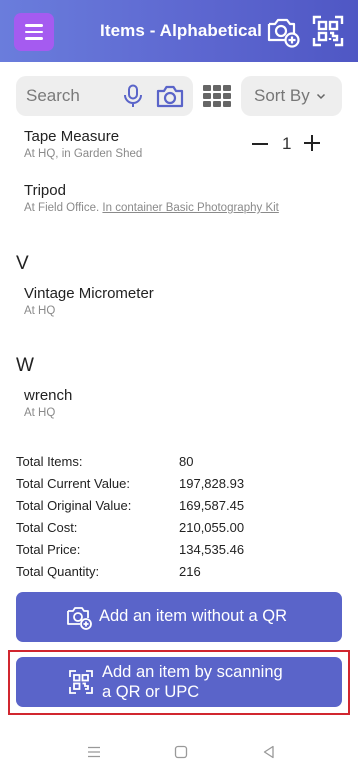 The image size is (358, 775). What do you see at coordinates (170, 96) in the screenshot?
I see `camera-icon` at bounding box center [170, 96].